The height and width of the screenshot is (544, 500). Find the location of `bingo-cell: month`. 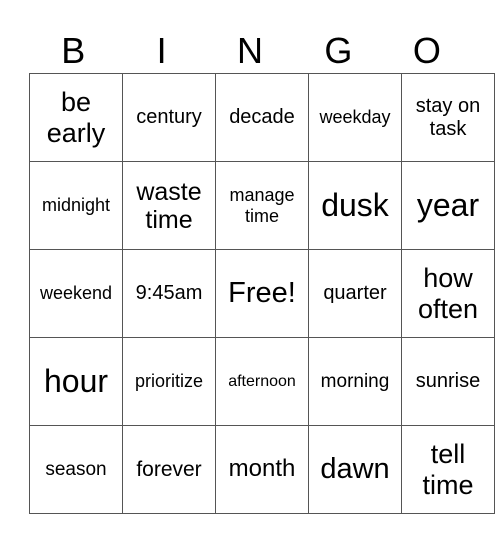

bingo-cell: month is located at coordinates (262, 469).